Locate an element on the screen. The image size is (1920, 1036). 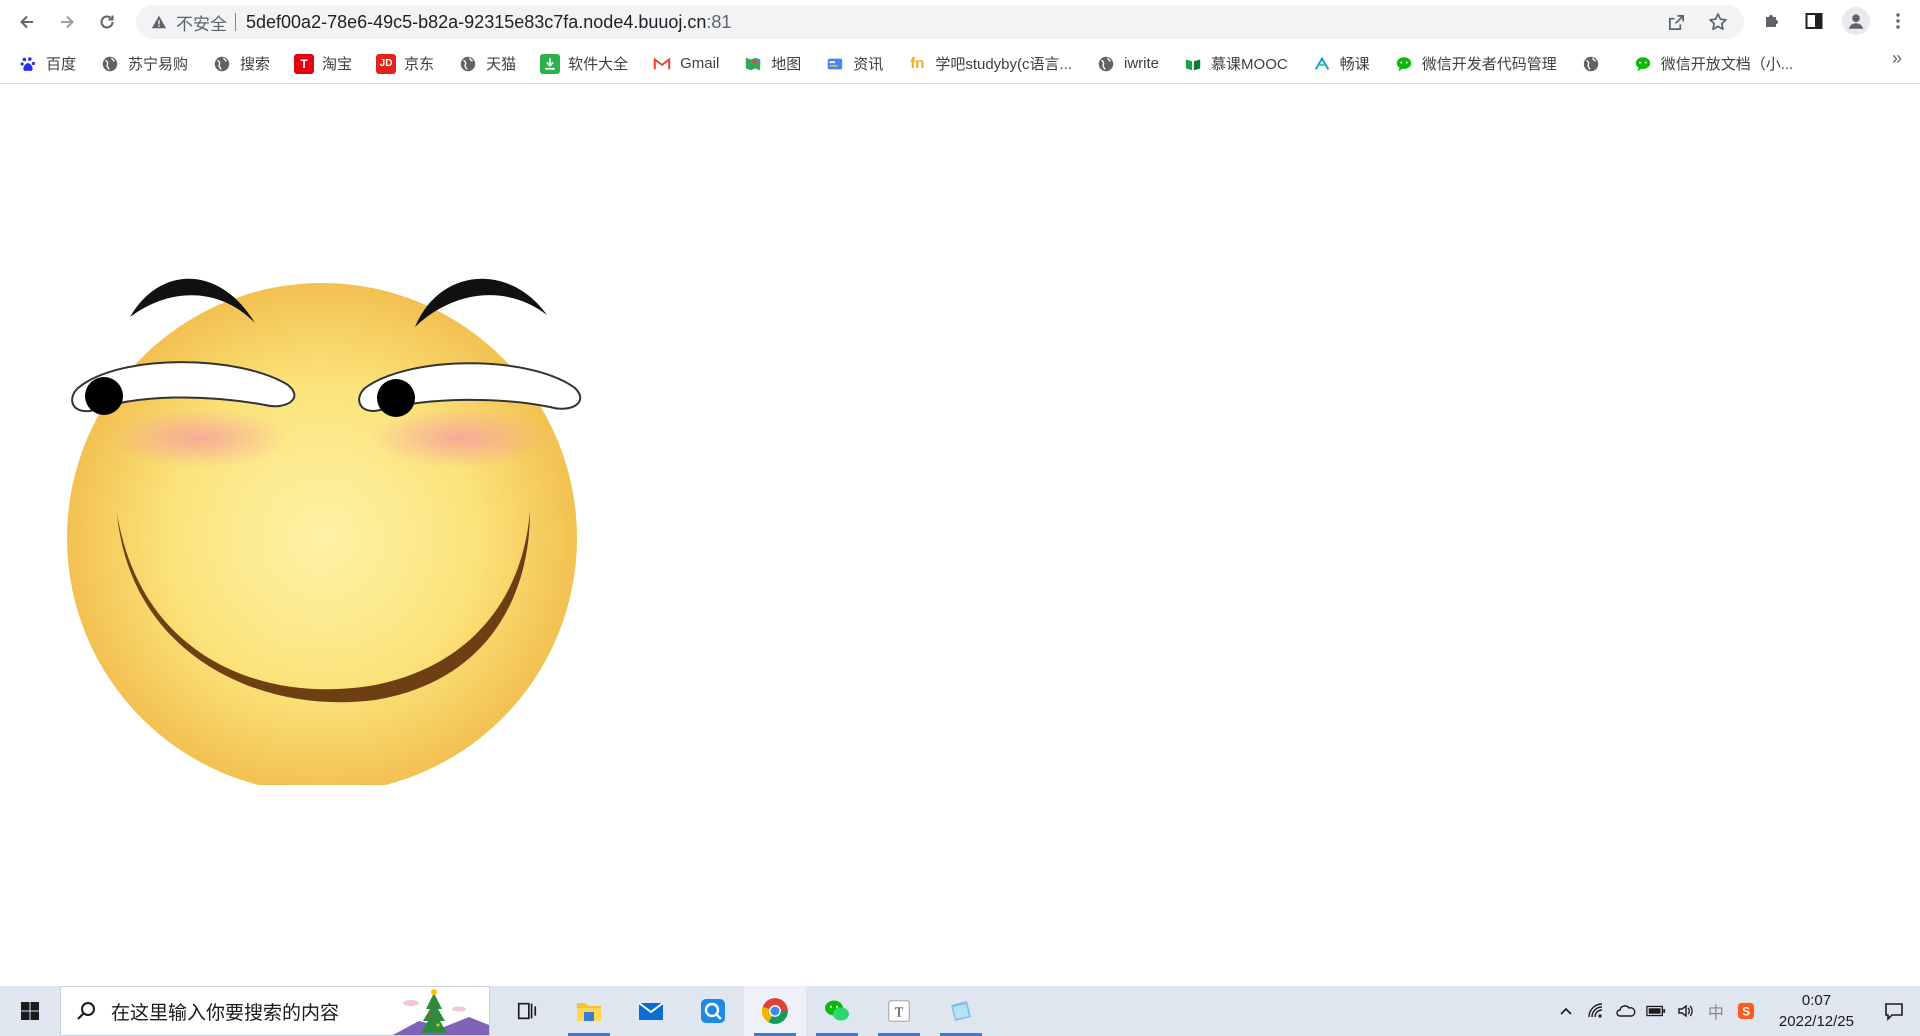
windows-taskbar: 在这里输入你要搜索的内容 T 中 S 0:07 2022/12/25 is located at coordinates (960, 1011).